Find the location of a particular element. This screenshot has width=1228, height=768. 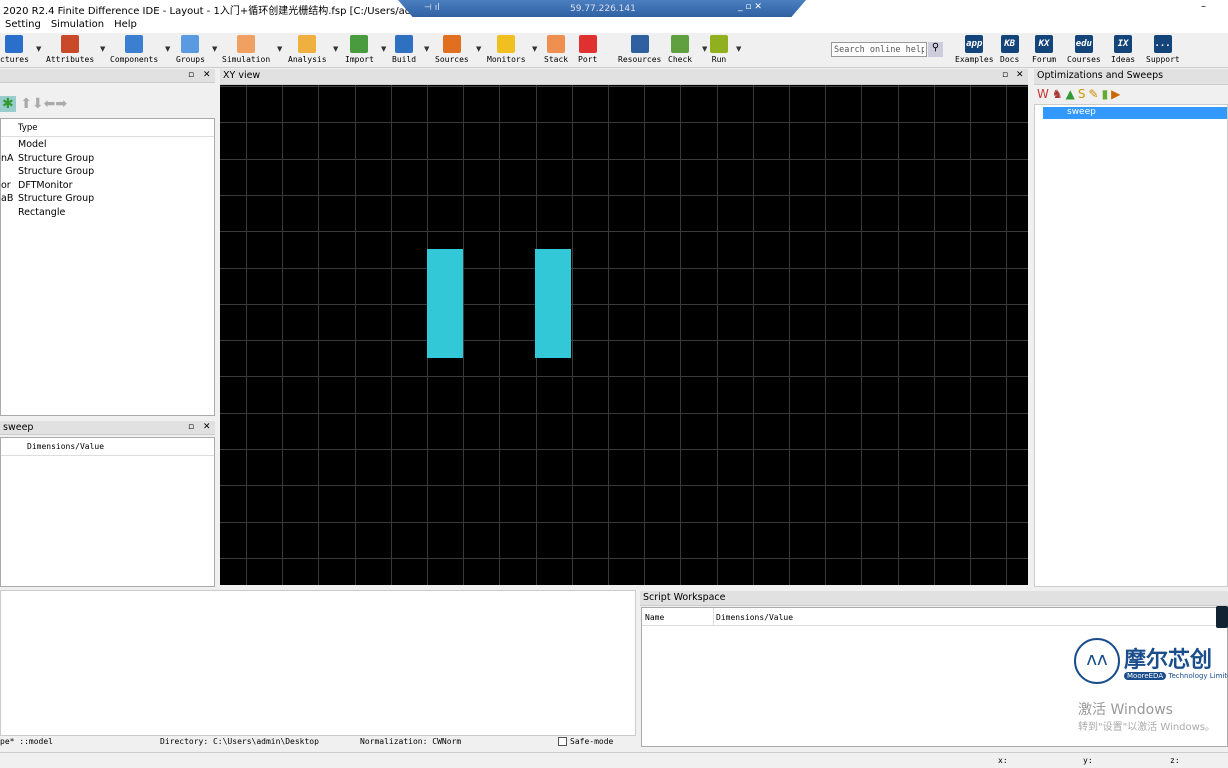

coord-y: y: is located at coordinates (1088, 760).